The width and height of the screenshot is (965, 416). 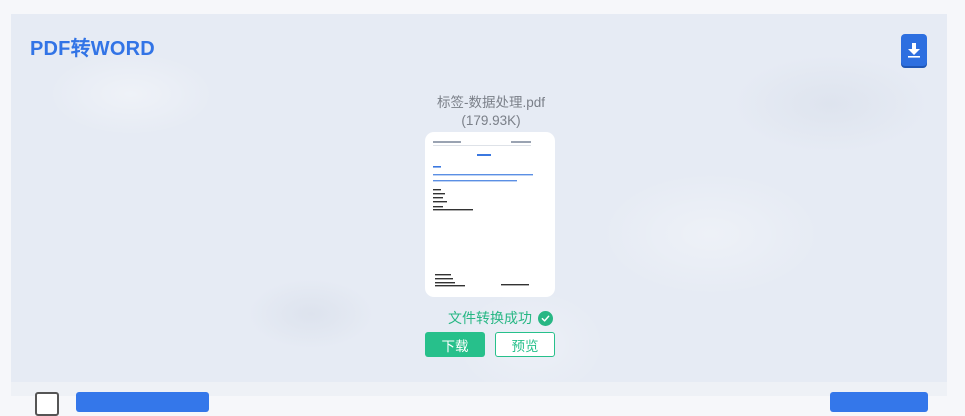 What do you see at coordinates (483, 214) in the screenshot?
I see `document-preview-image` at bounding box center [483, 214].